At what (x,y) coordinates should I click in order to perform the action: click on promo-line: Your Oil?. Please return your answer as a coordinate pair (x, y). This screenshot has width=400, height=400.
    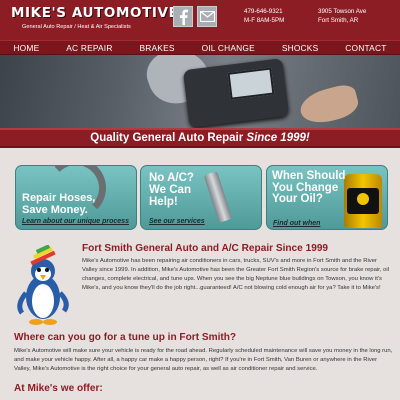
    Looking at the image, I should click on (297, 199).